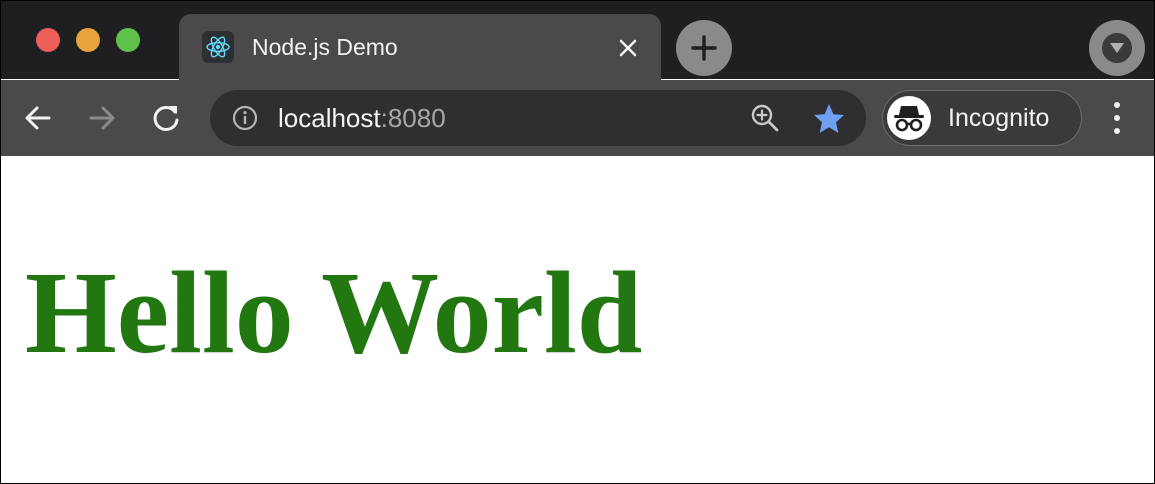 The image size is (1155, 484). I want to click on forward-button, so click(102, 118).